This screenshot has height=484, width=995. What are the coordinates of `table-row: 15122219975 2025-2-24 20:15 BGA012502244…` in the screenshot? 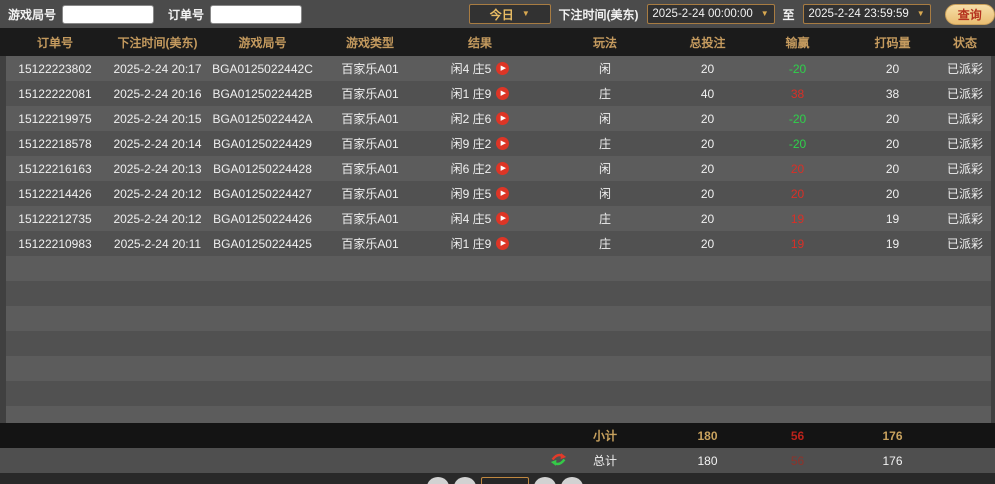 It's located at (497, 118).